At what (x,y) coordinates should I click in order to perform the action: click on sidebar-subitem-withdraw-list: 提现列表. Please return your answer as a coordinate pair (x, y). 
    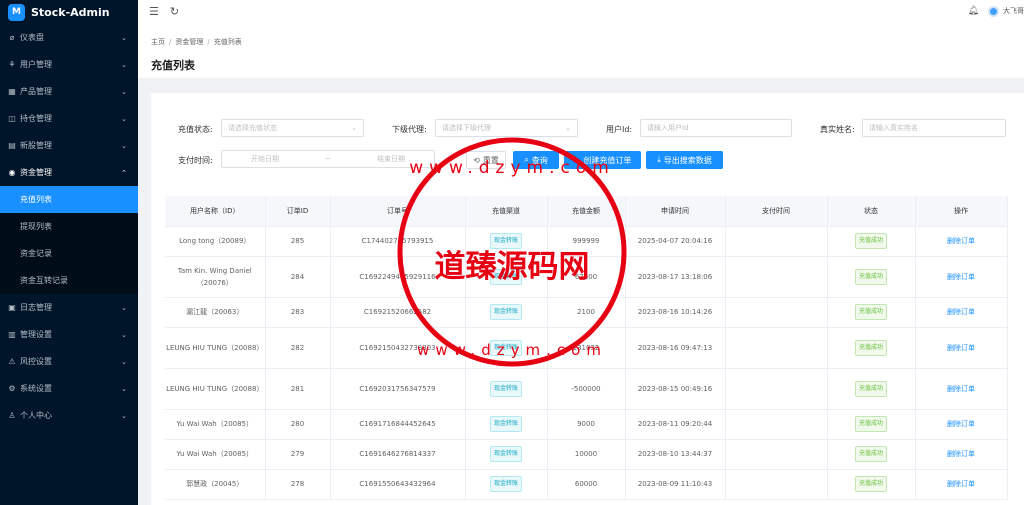
    Looking at the image, I should click on (69, 226).